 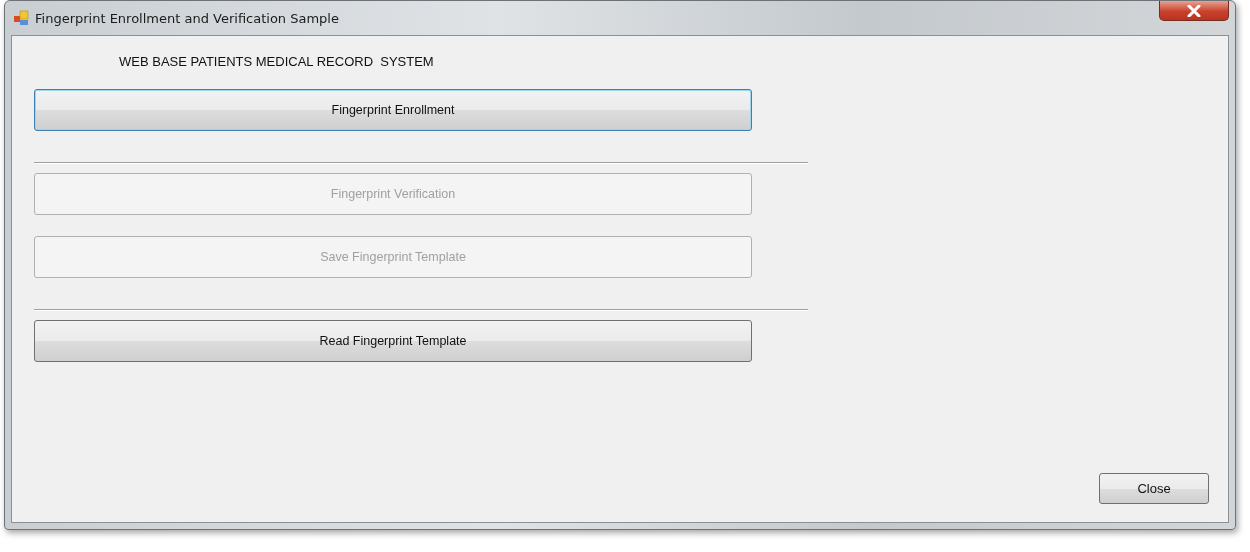 I want to click on app-icon, so click(x=21, y=18).